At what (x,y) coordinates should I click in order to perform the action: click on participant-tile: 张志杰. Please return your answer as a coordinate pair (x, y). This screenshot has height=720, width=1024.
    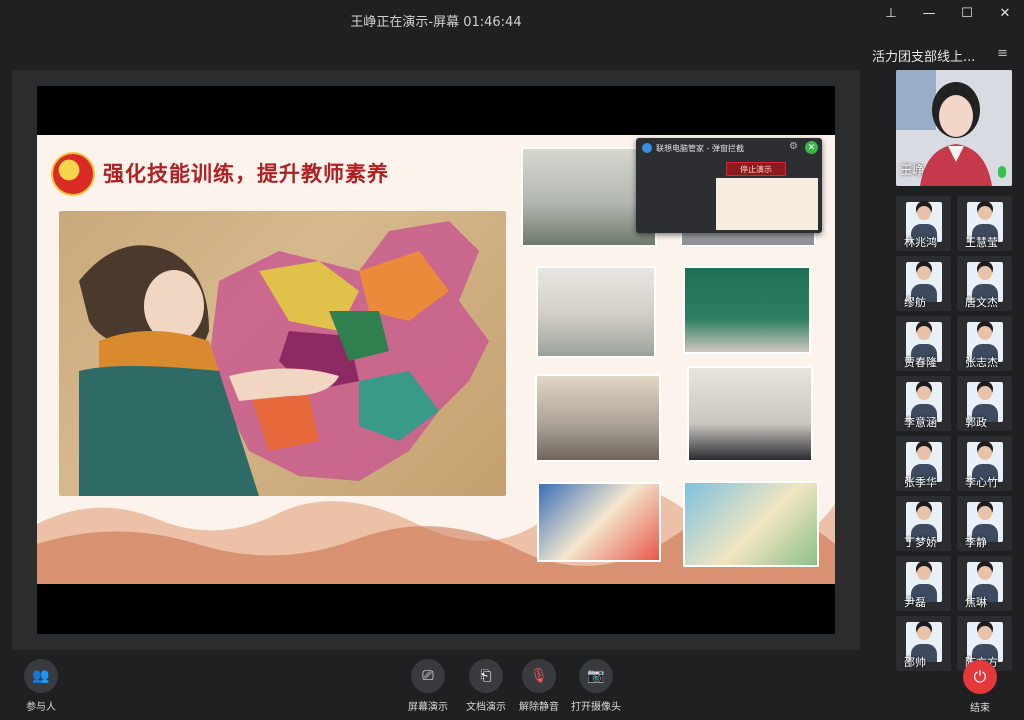
    Looking at the image, I should click on (984, 343).